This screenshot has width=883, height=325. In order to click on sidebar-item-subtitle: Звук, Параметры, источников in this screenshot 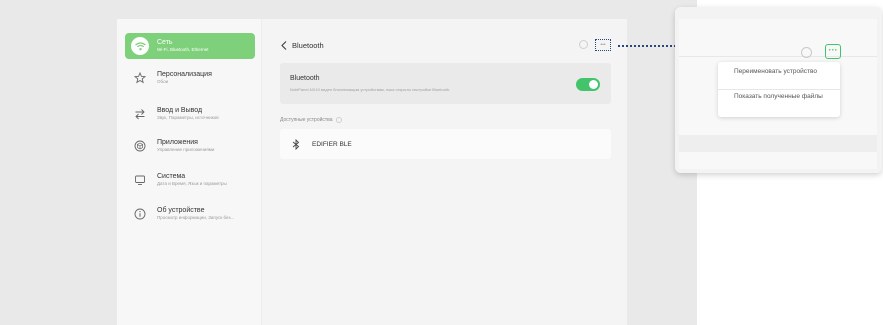, I will do `click(188, 118)`.